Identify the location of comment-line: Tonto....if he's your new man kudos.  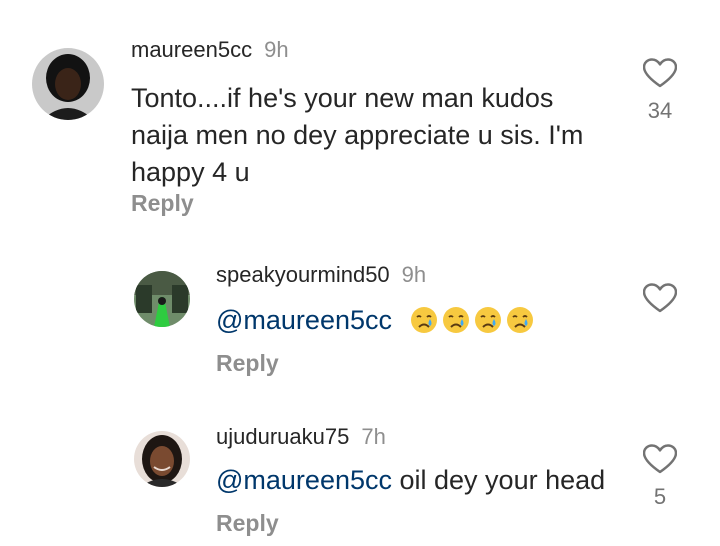
(342, 98).